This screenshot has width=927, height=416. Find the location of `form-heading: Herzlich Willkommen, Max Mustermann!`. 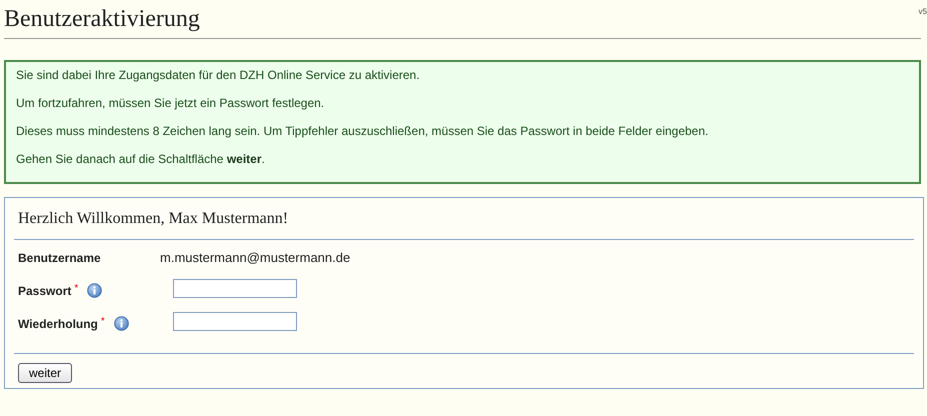

form-heading: Herzlich Willkommen, Max Mustermann! is located at coordinates (154, 219).